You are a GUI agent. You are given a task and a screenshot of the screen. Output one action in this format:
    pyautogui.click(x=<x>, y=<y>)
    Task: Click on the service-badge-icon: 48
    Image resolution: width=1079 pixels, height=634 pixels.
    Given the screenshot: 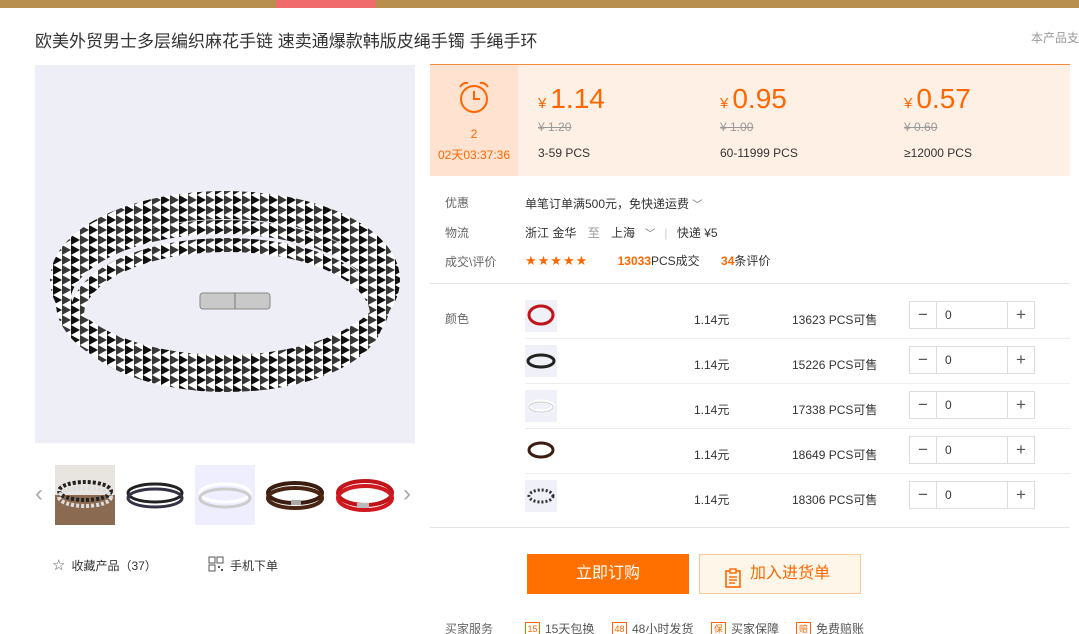 What is the action you would take?
    pyautogui.click(x=619, y=628)
    